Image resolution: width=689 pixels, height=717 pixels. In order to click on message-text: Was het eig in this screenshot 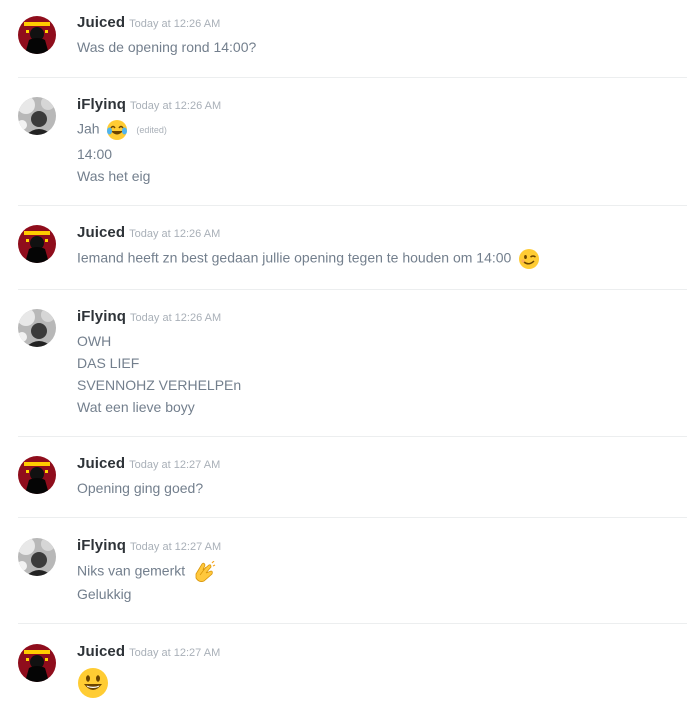, I will do `click(114, 176)`.